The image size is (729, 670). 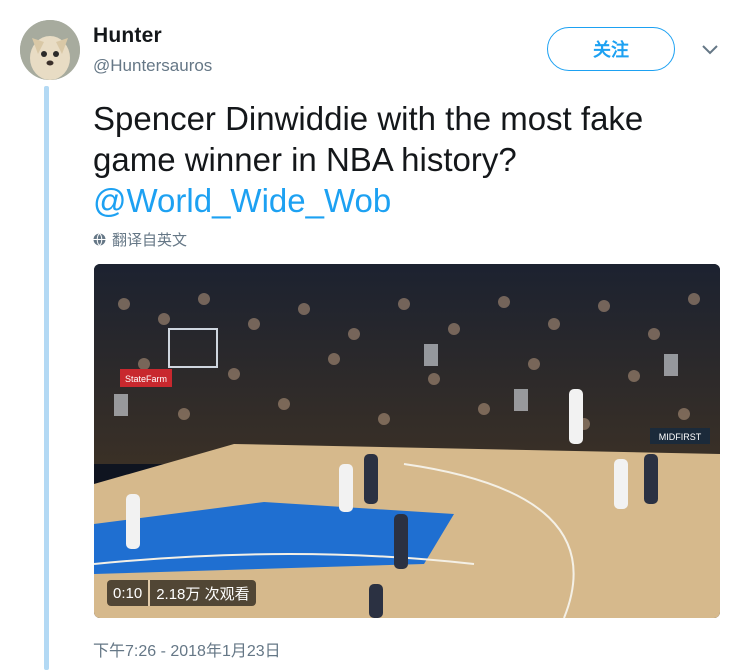 What do you see at coordinates (128, 593) in the screenshot?
I see `video-duration: 0:10` at bounding box center [128, 593].